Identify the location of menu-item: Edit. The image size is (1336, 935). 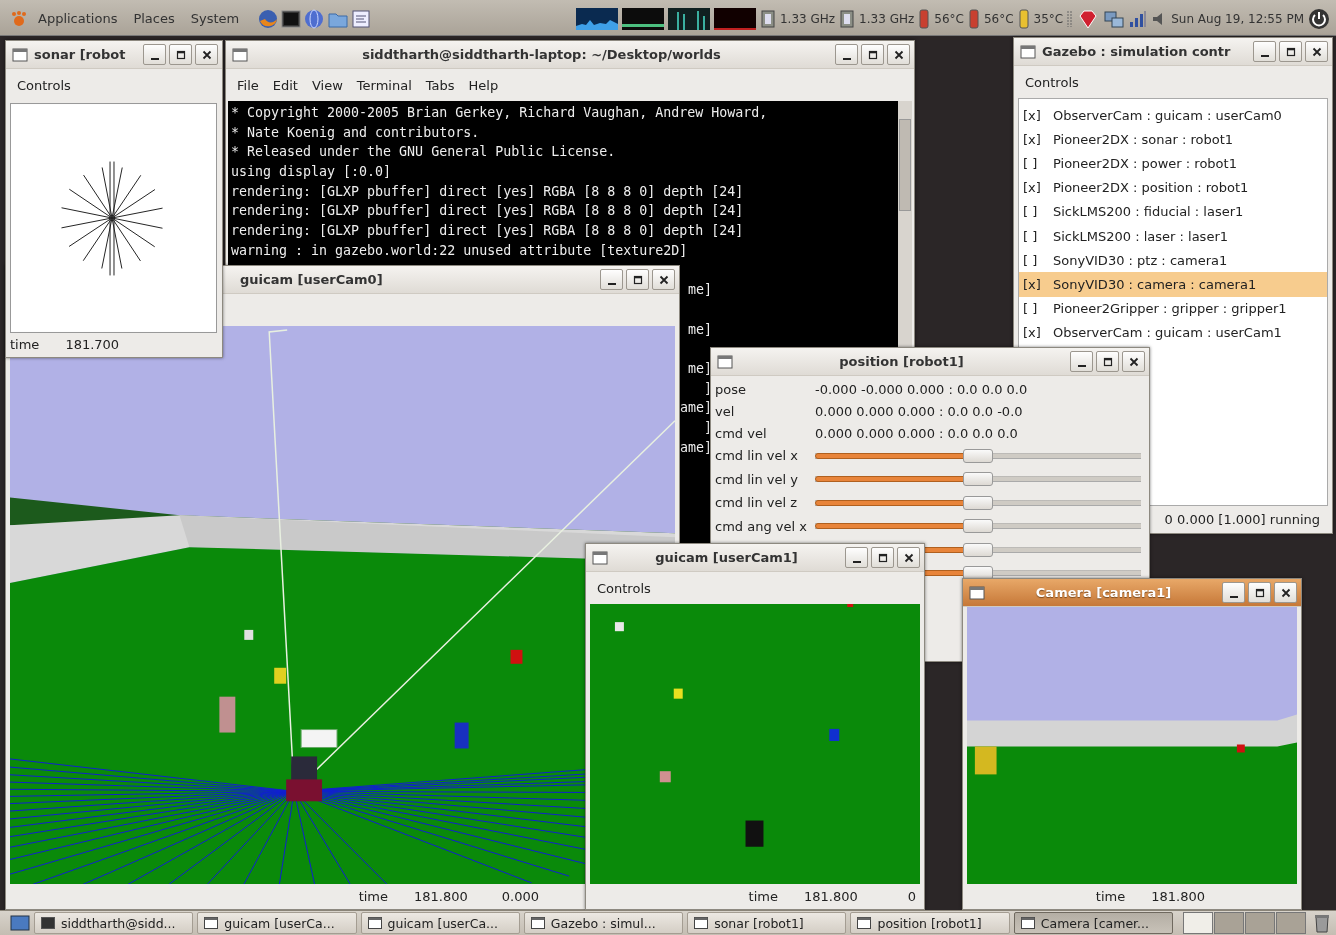
(285, 85).